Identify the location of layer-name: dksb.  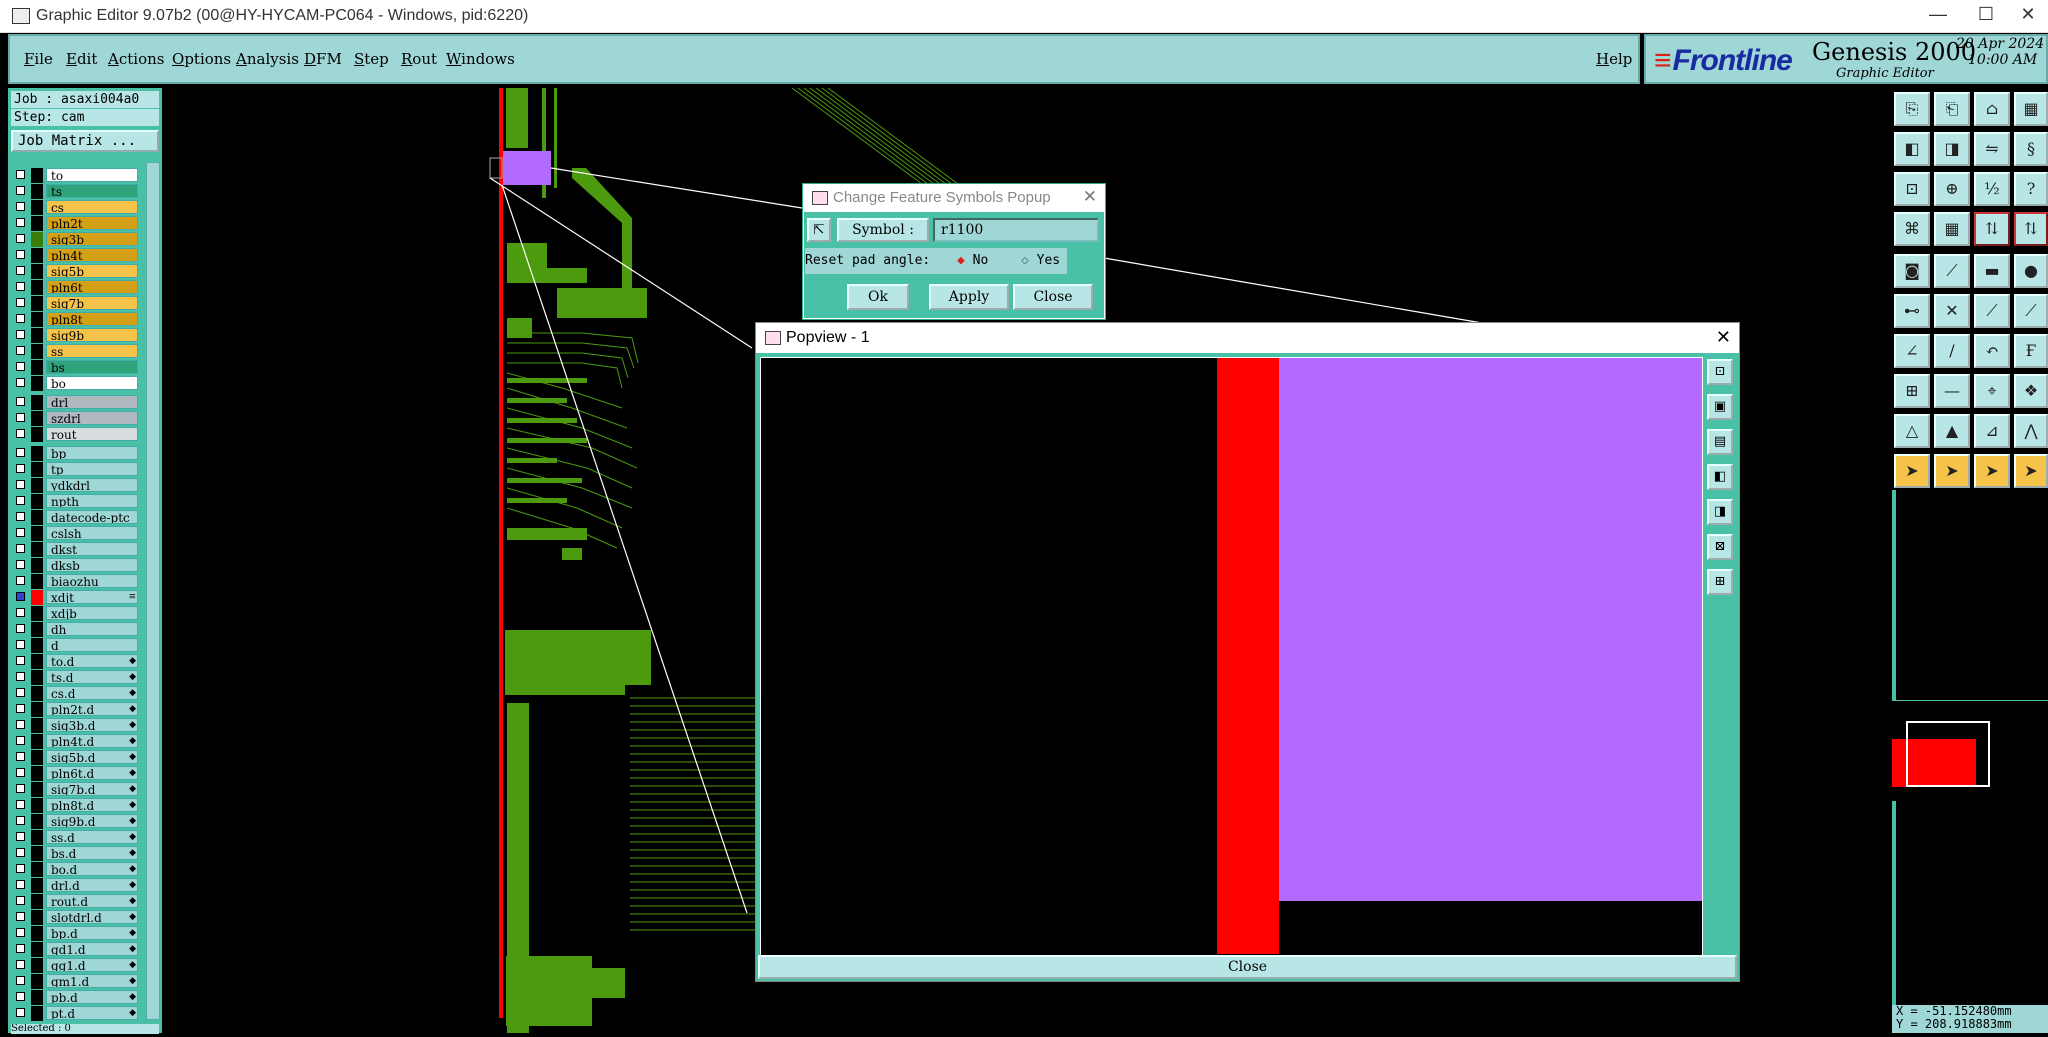
(92, 565).